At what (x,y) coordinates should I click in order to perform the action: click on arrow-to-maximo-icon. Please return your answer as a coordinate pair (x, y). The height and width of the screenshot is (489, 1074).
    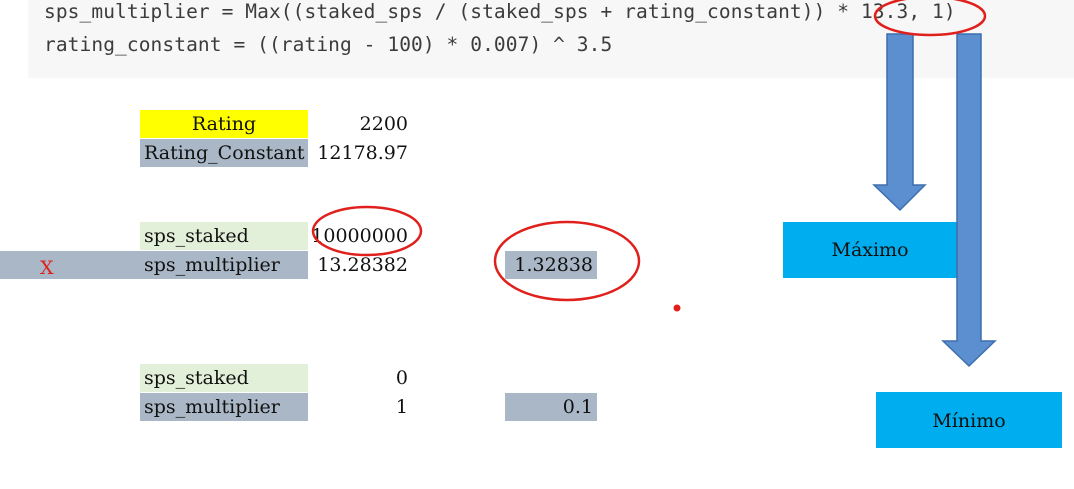
    Looking at the image, I should click on (899, 122).